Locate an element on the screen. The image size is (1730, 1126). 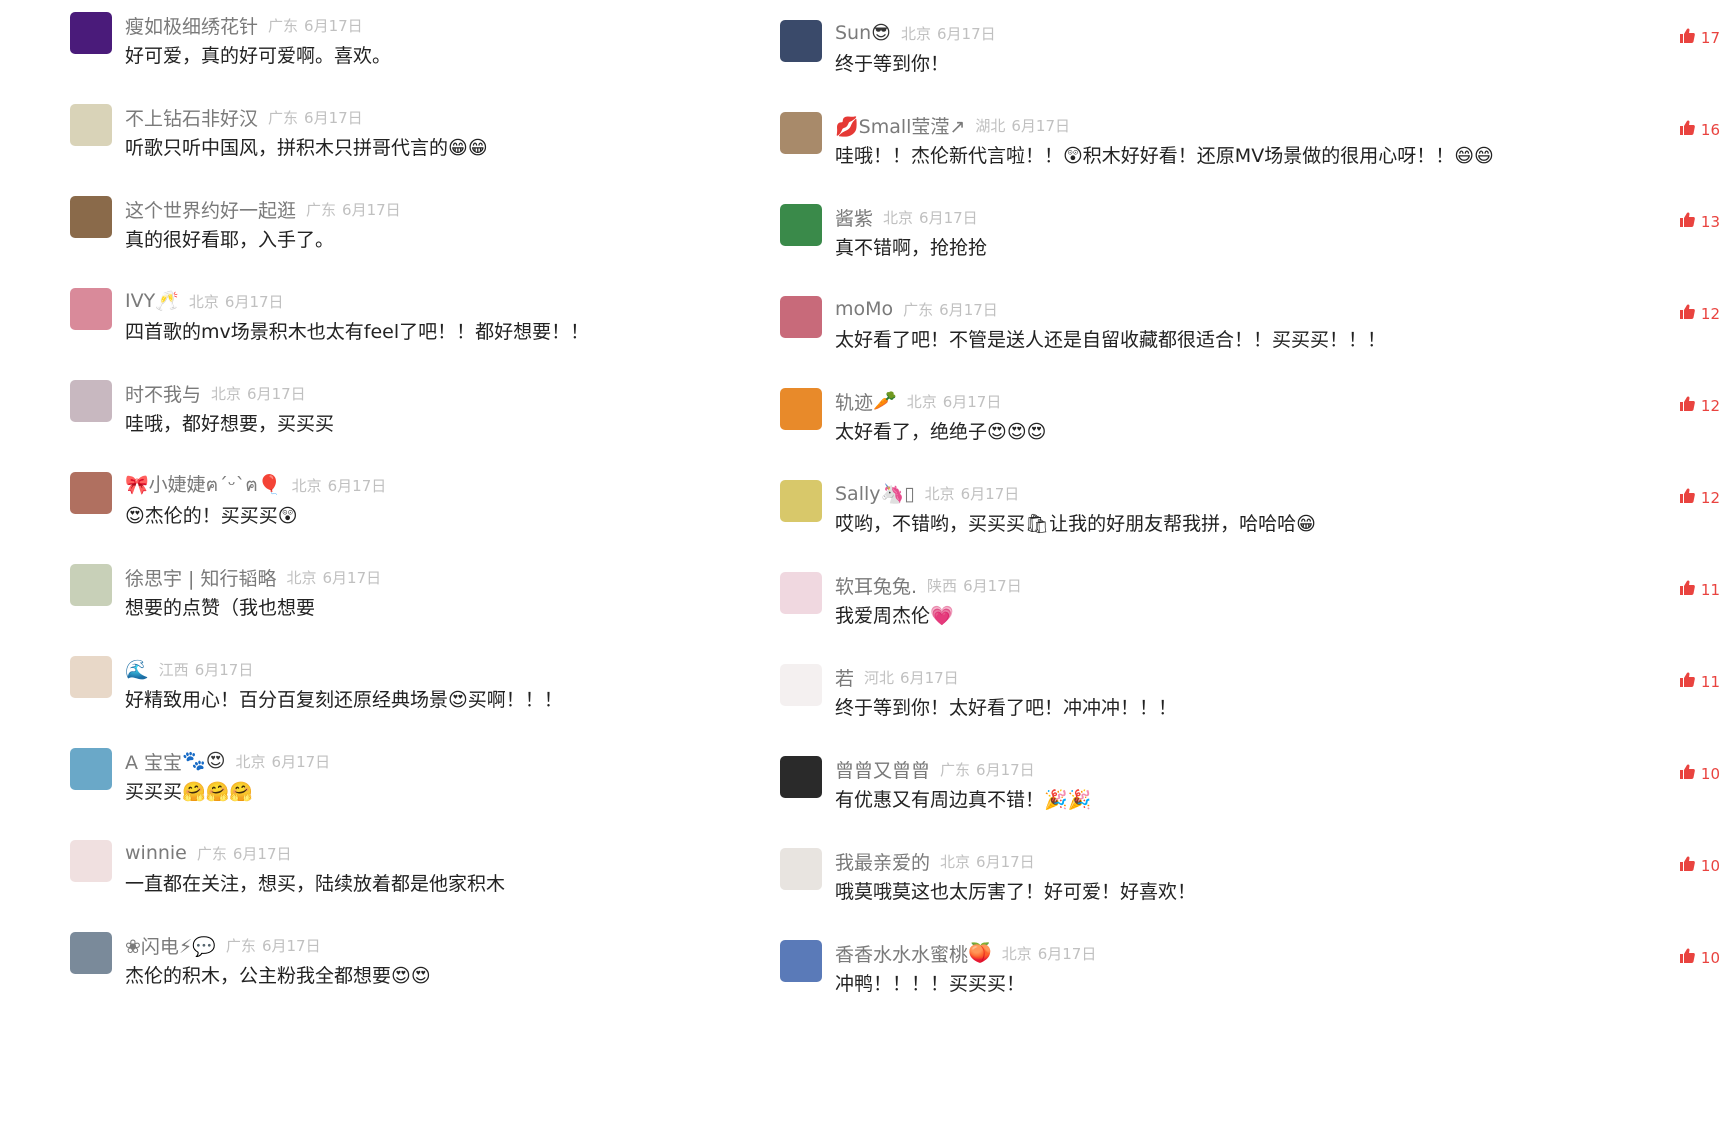
comment-text: 太好看了，绝绝子😍😍😍 is located at coordinates (940, 432).